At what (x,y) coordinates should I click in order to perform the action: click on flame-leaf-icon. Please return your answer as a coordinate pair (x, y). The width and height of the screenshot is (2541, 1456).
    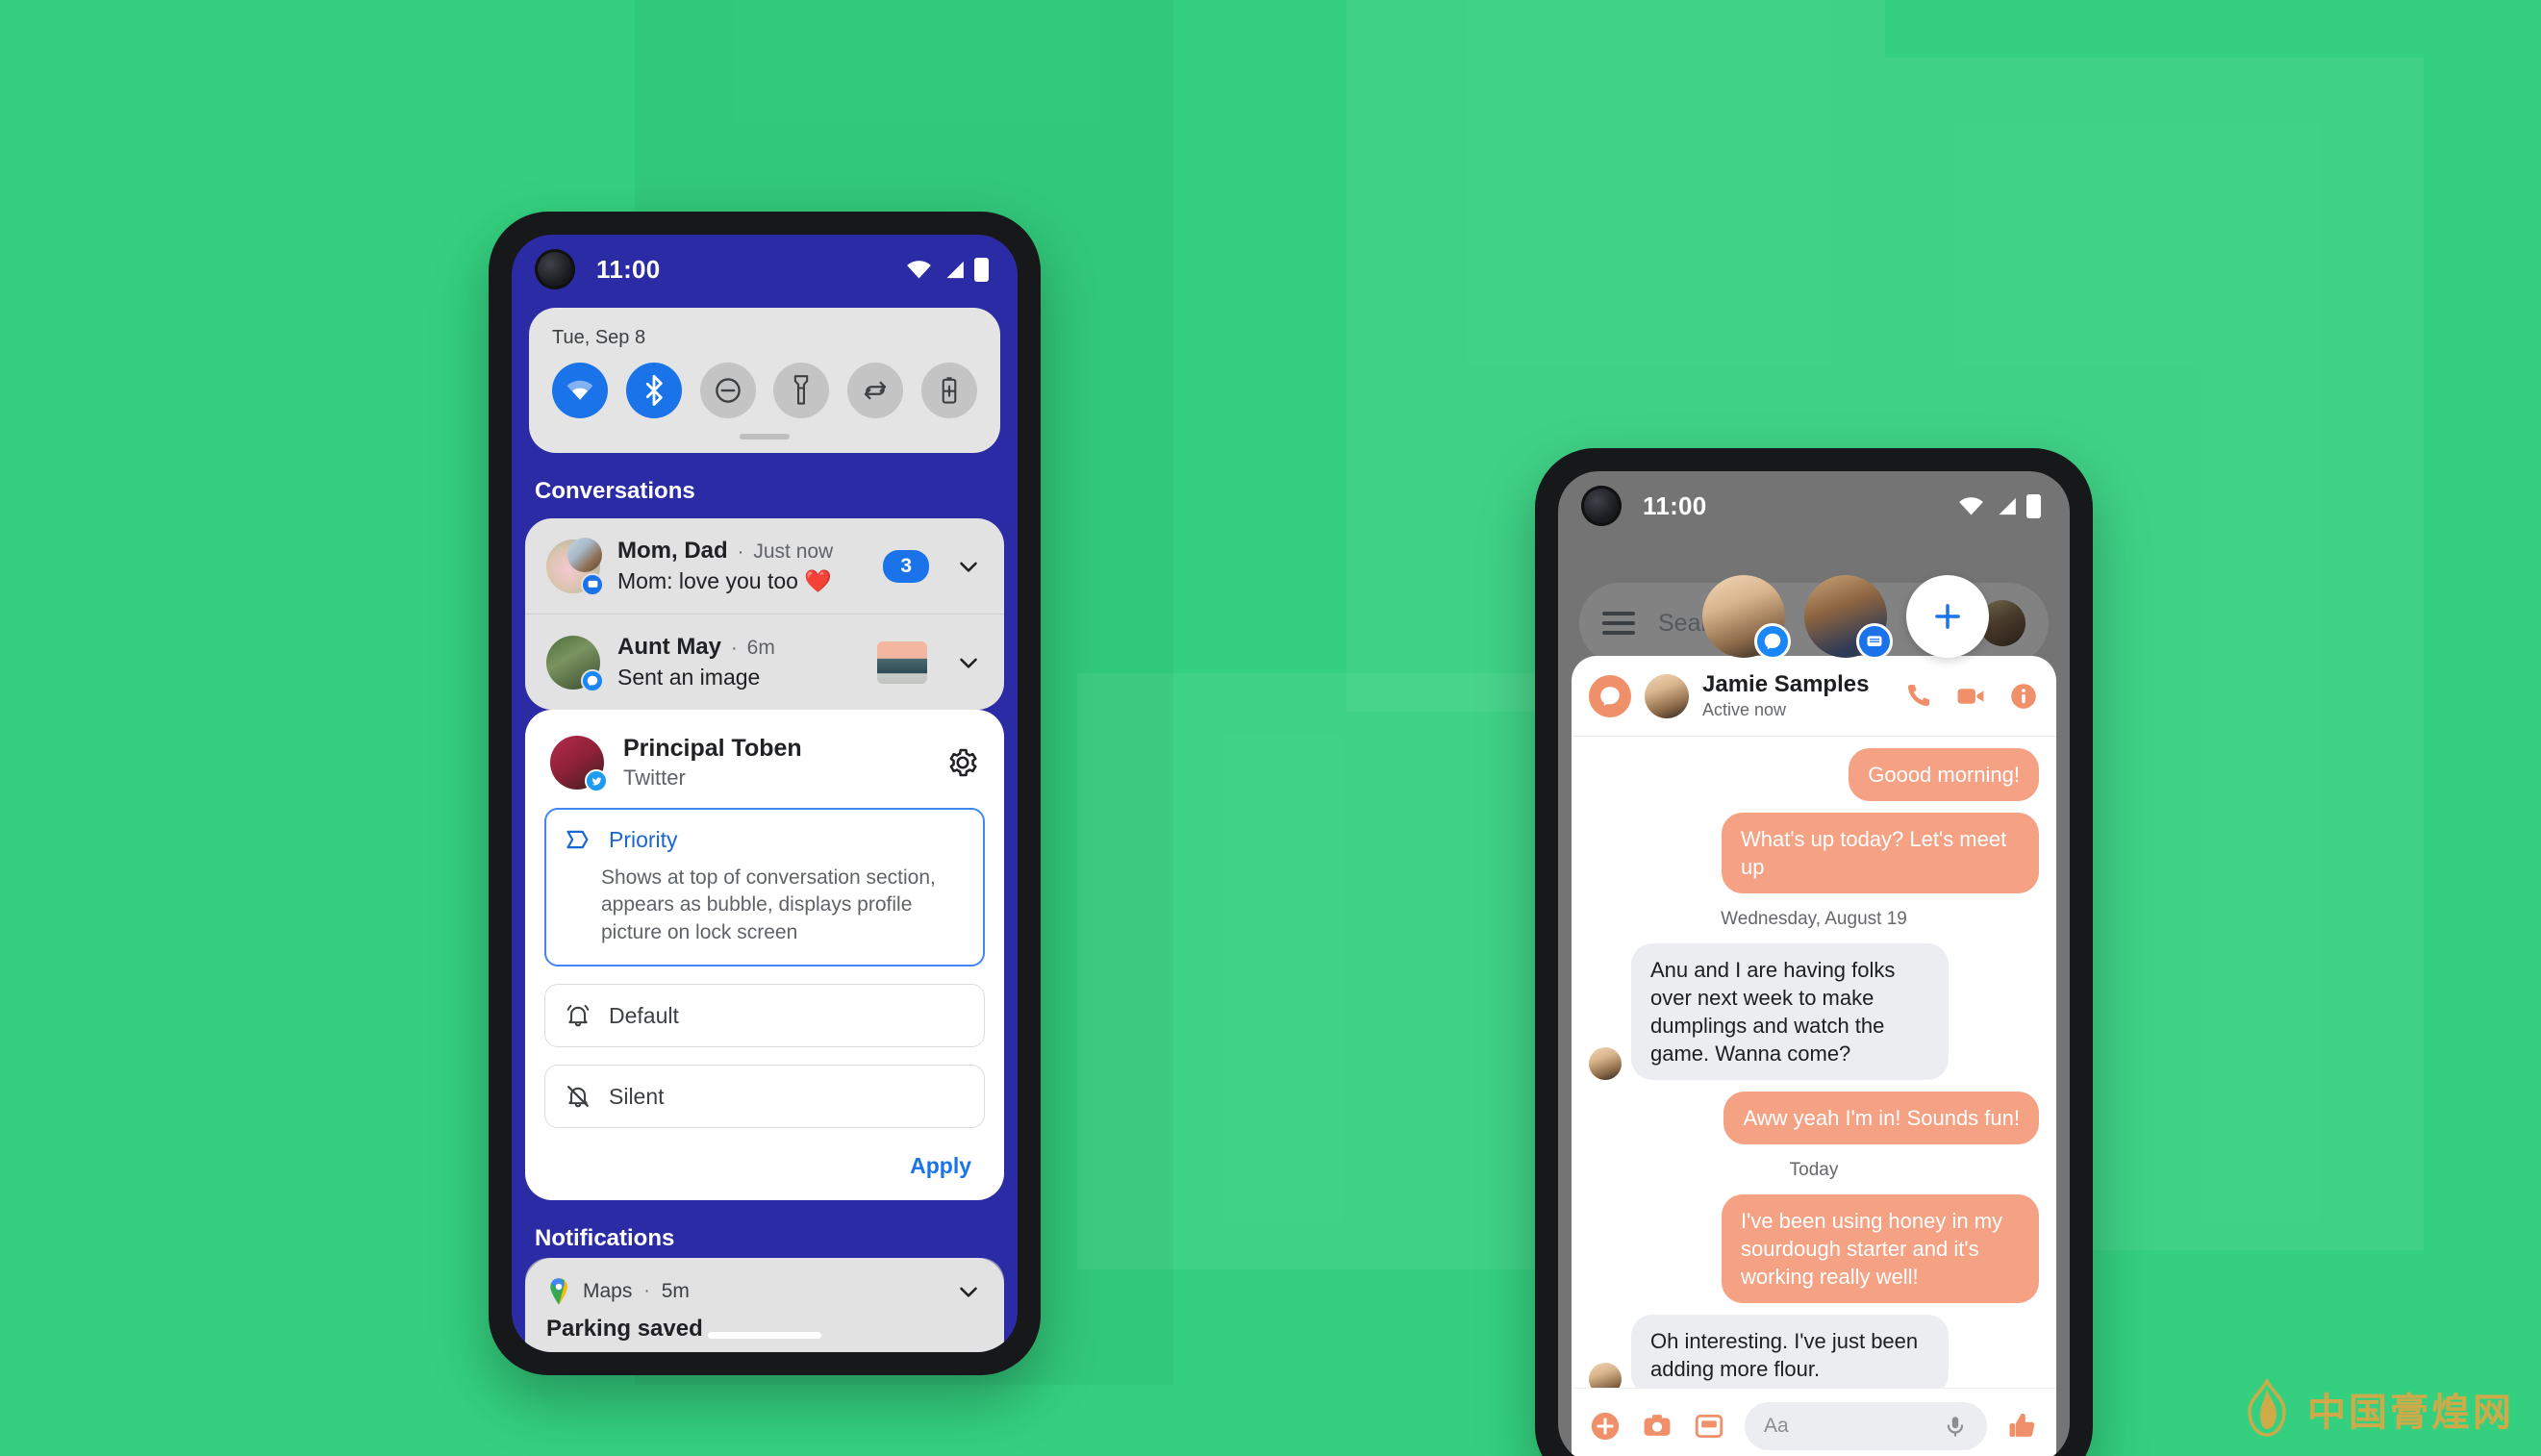
    Looking at the image, I should click on (2267, 1409).